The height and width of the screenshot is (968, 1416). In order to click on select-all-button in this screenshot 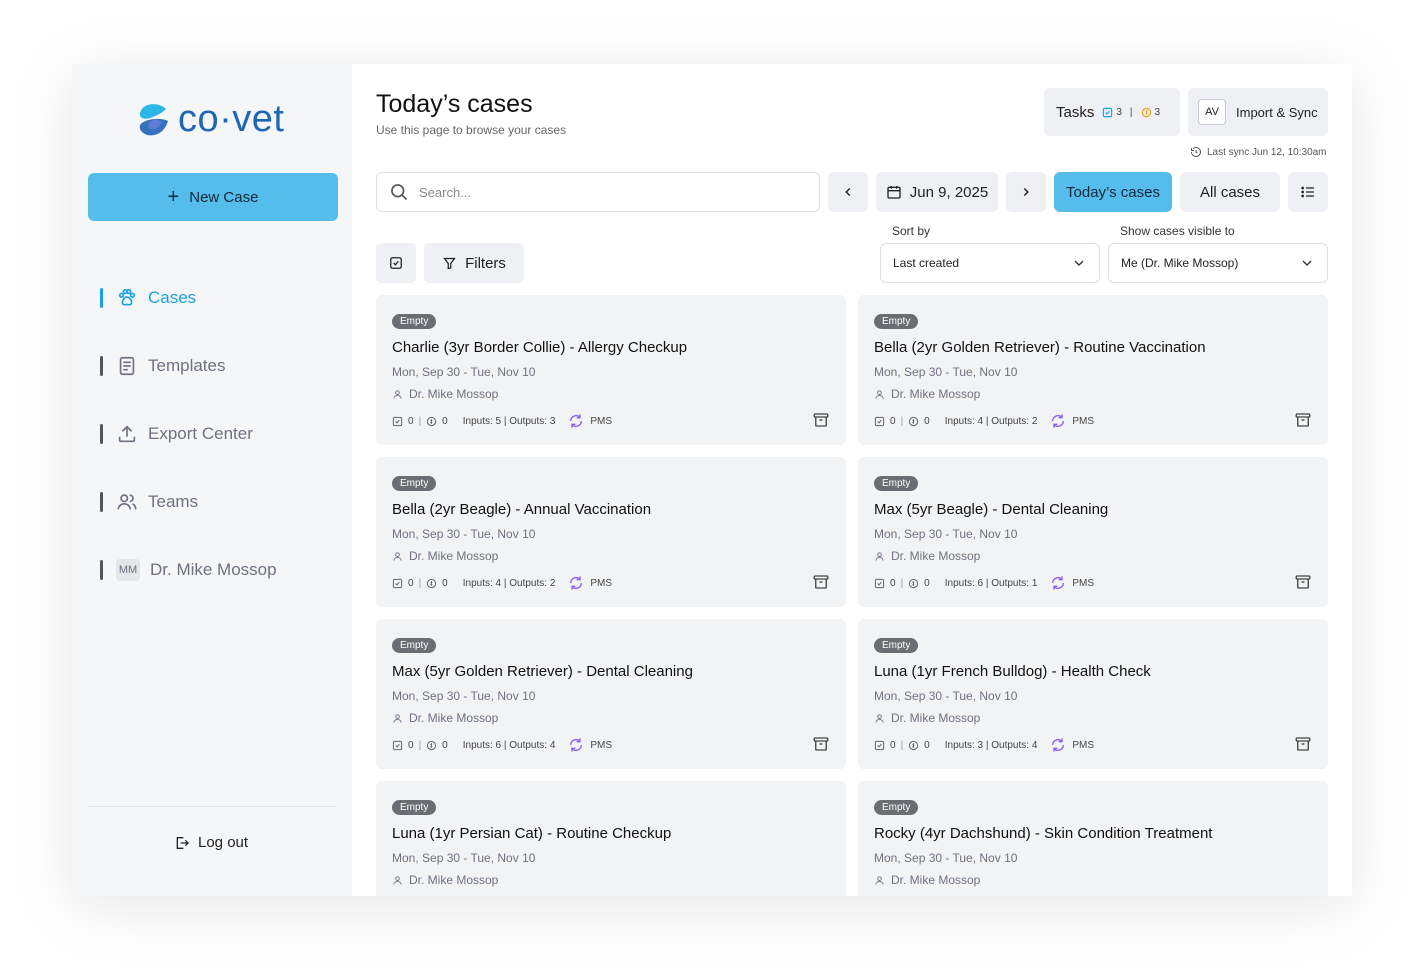, I will do `click(396, 263)`.